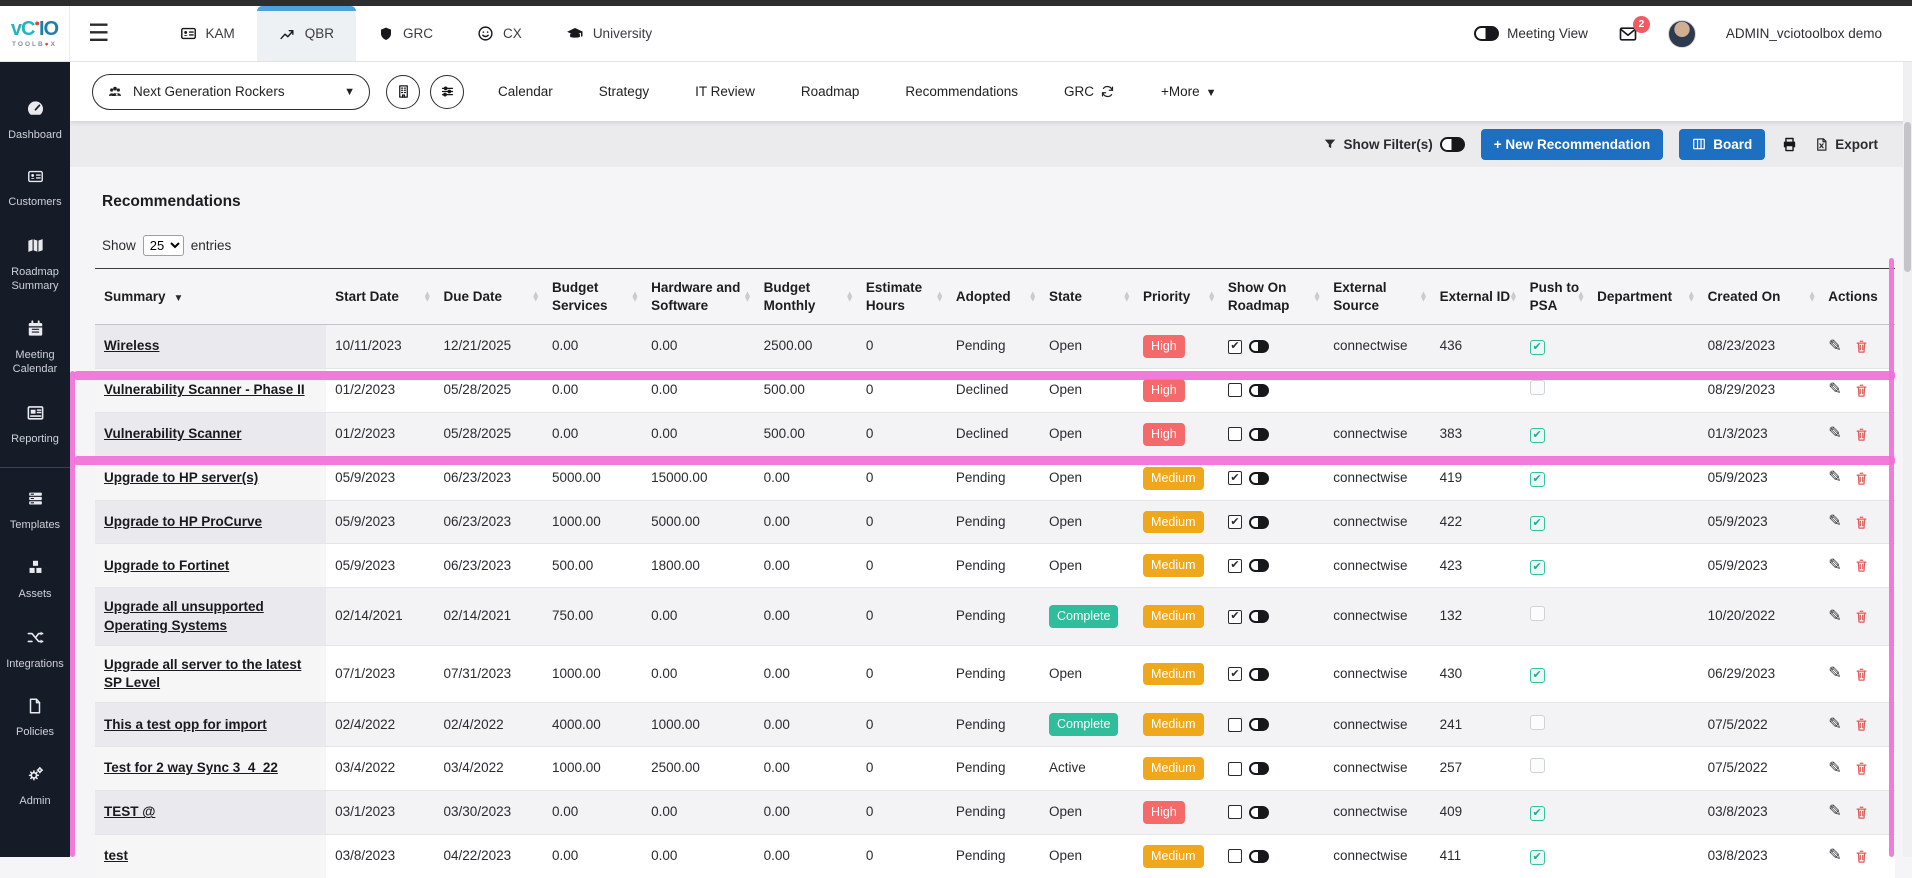 The image size is (1912, 878). What do you see at coordinates (1722, 144) in the screenshot?
I see `board-button: Board` at bounding box center [1722, 144].